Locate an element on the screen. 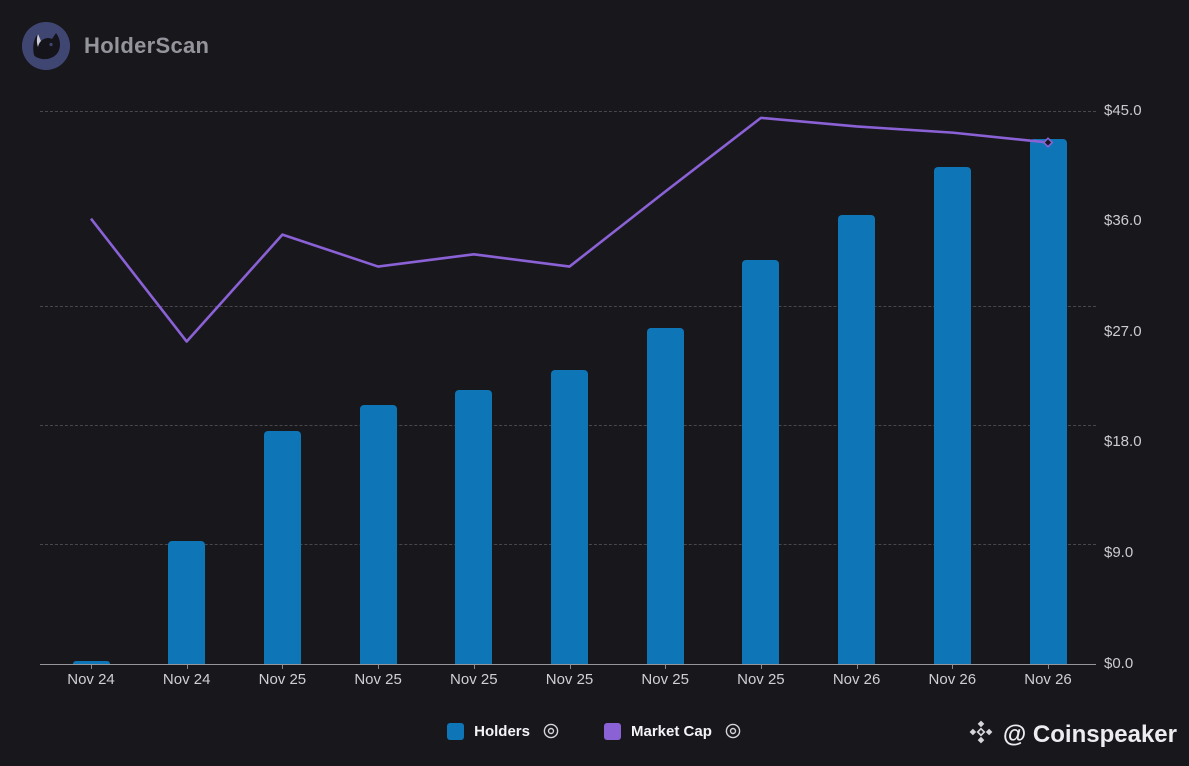 The height and width of the screenshot is (766, 1189). legend-item-holders: Holders is located at coordinates (503, 731).